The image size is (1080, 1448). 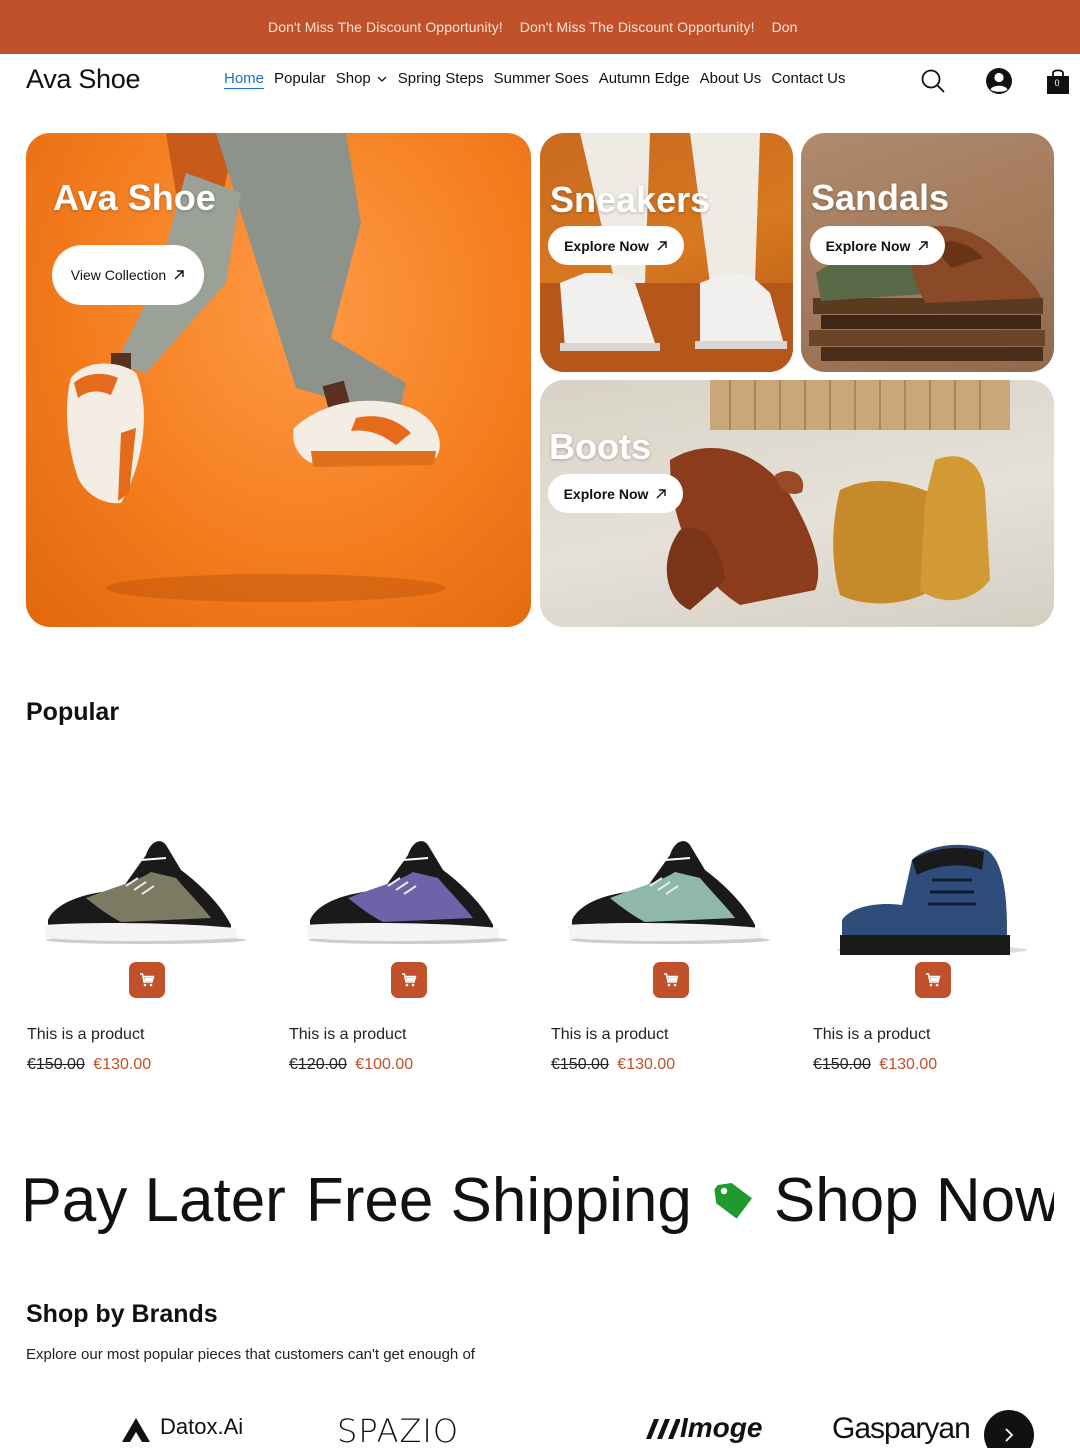 I want to click on nav-shop: Shop, so click(x=362, y=78).